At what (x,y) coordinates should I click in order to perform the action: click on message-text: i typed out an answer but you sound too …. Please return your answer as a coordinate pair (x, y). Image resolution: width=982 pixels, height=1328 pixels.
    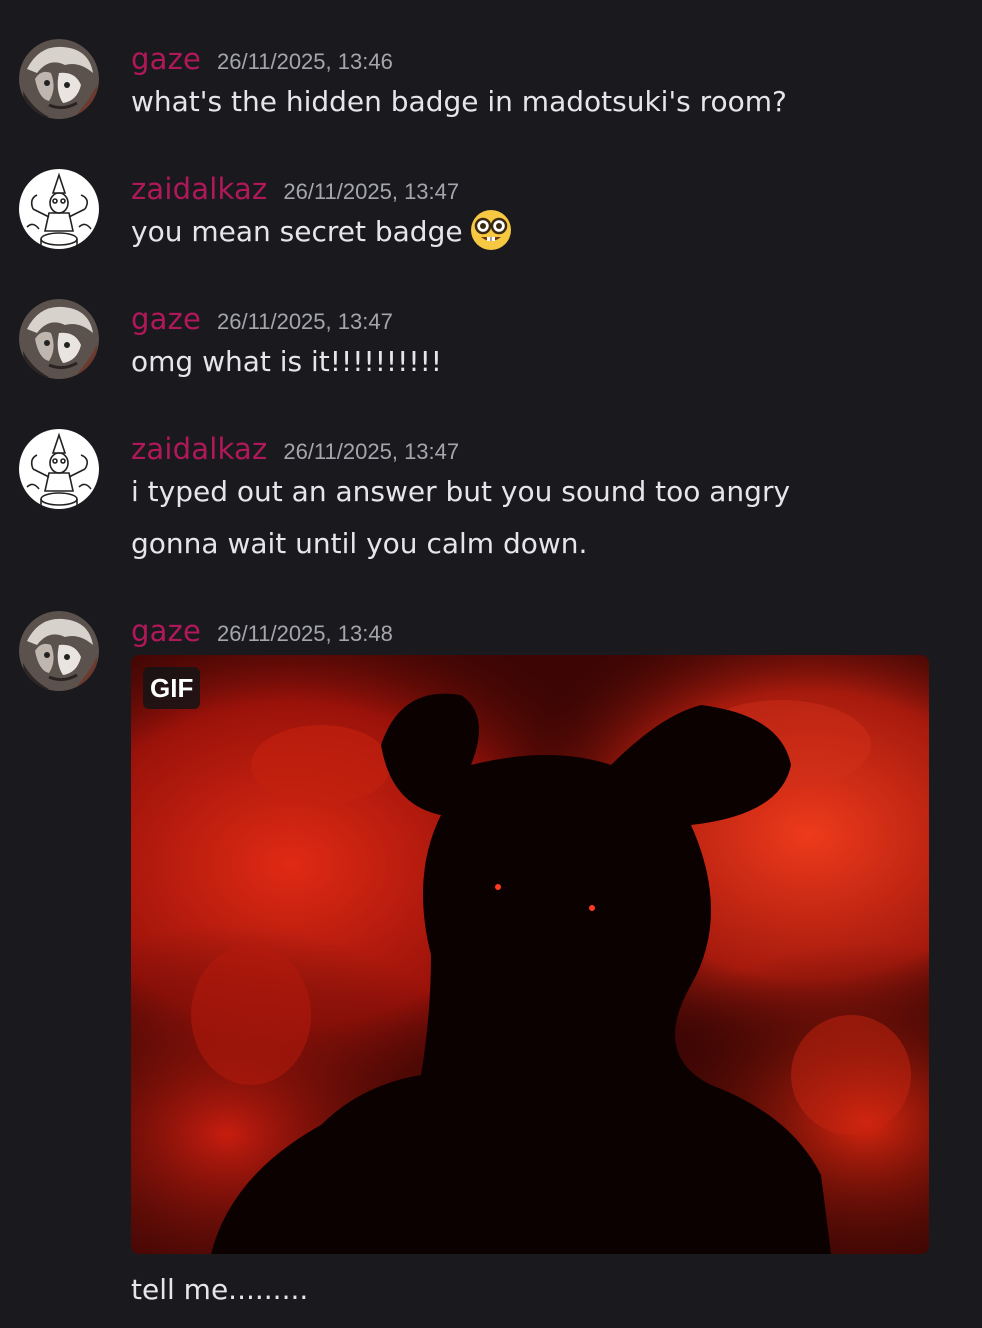
    Looking at the image, I should click on (461, 491).